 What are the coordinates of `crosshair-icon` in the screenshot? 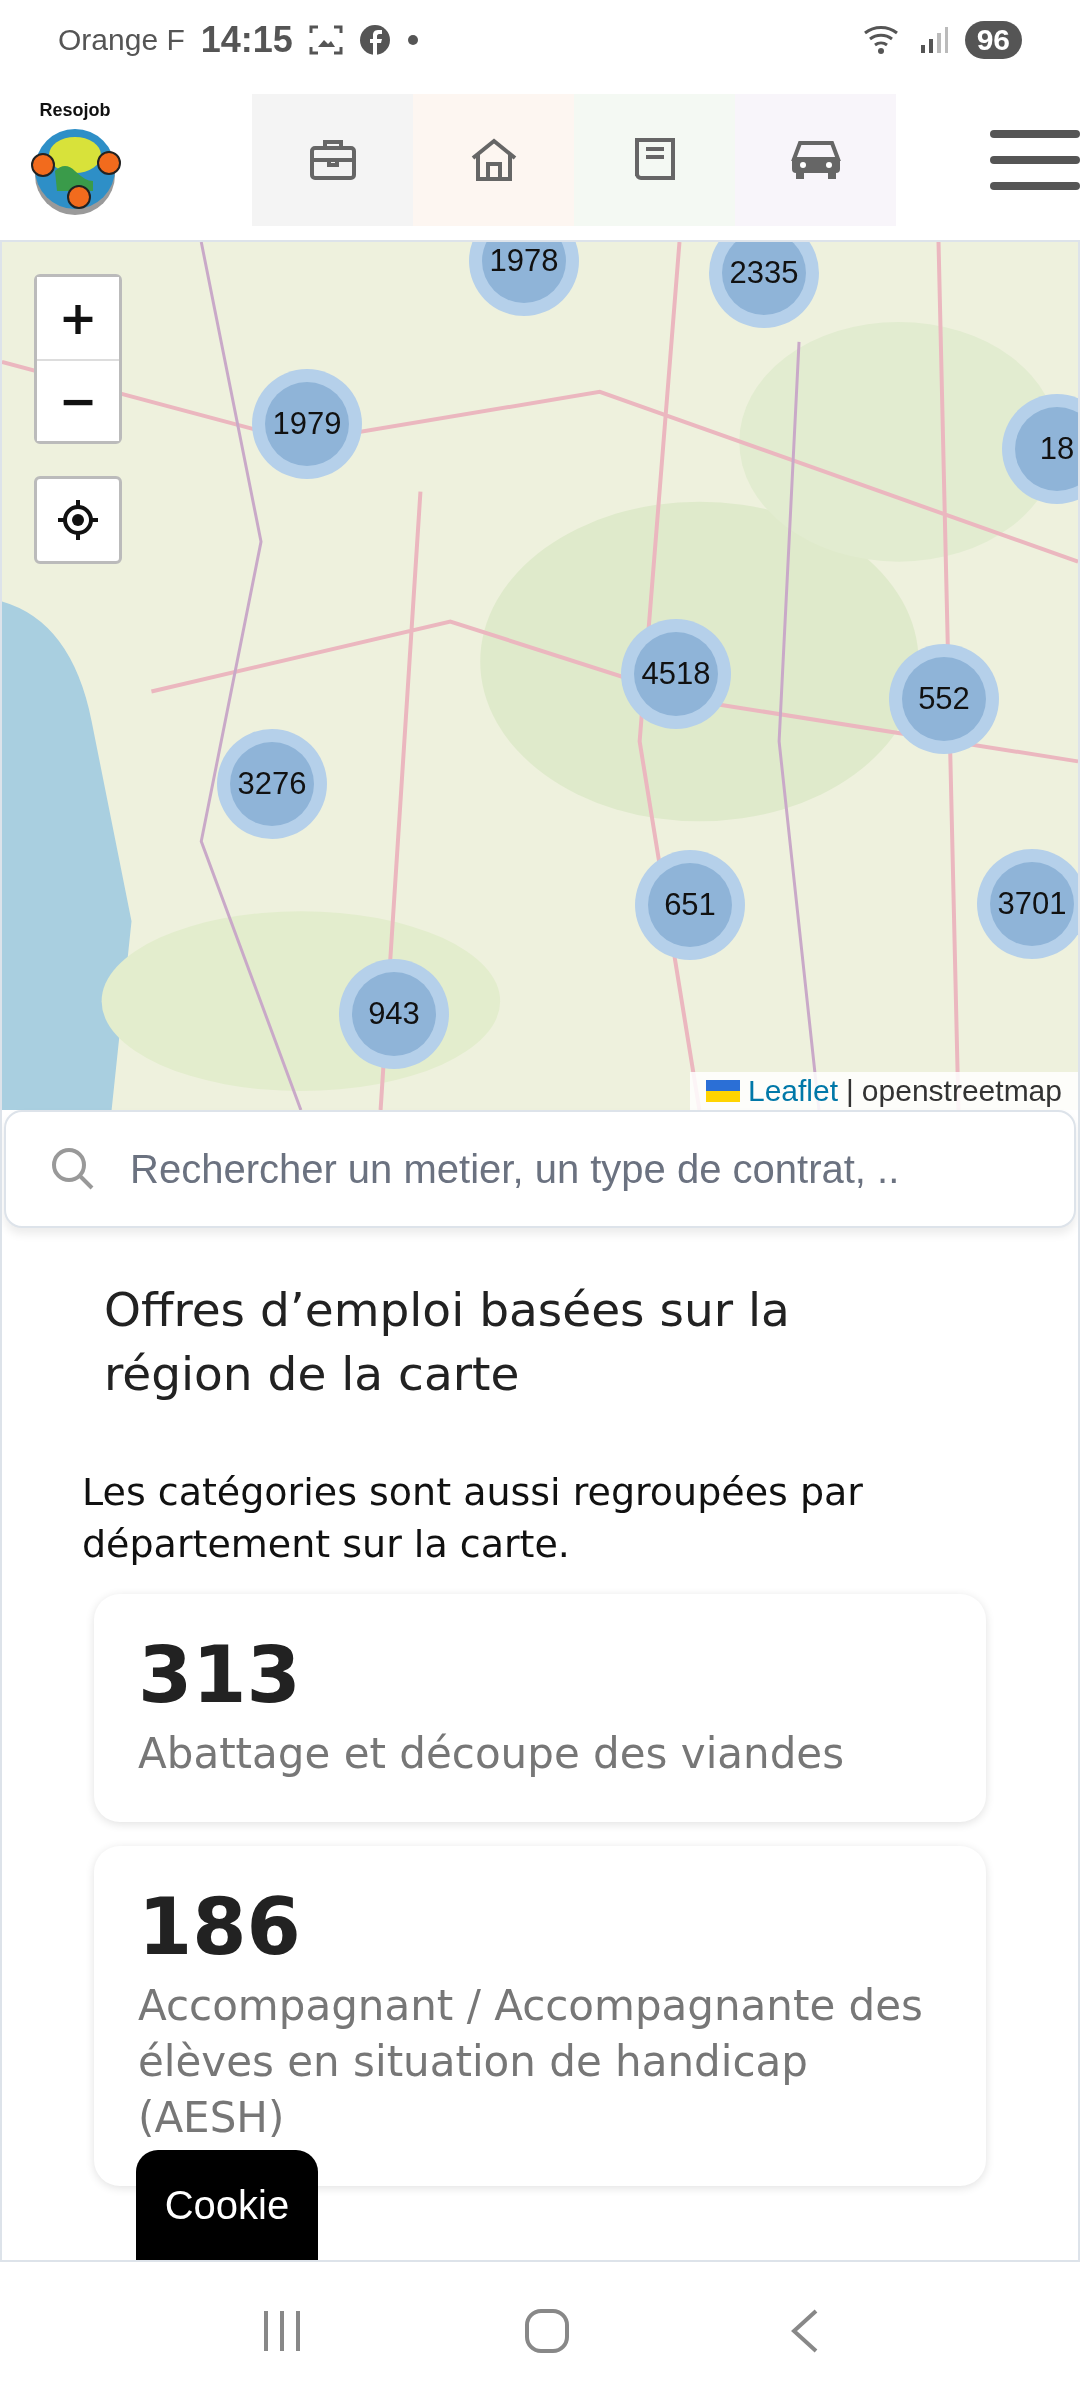 It's located at (78, 520).